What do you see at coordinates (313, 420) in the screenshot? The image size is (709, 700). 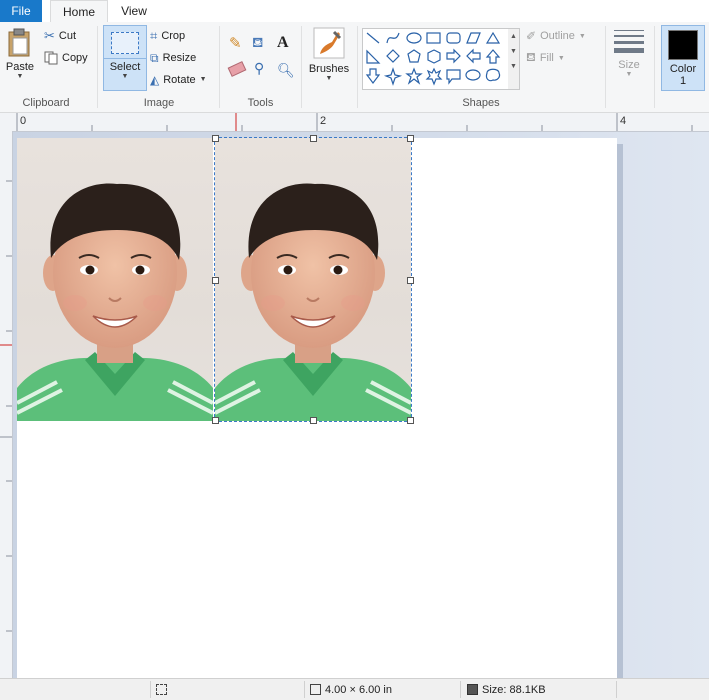 I see `resize-handle-bottom` at bounding box center [313, 420].